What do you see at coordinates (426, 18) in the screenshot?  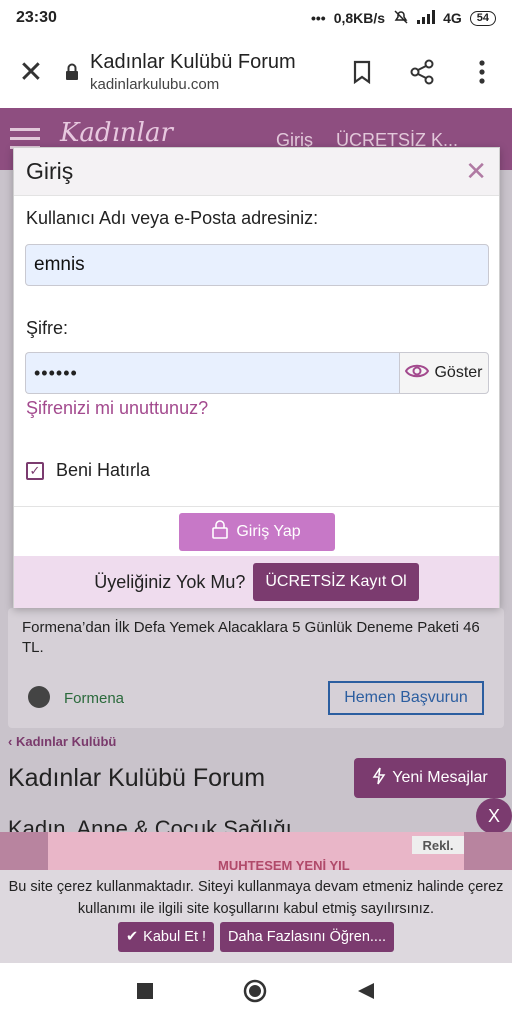 I see `signal-icon` at bounding box center [426, 18].